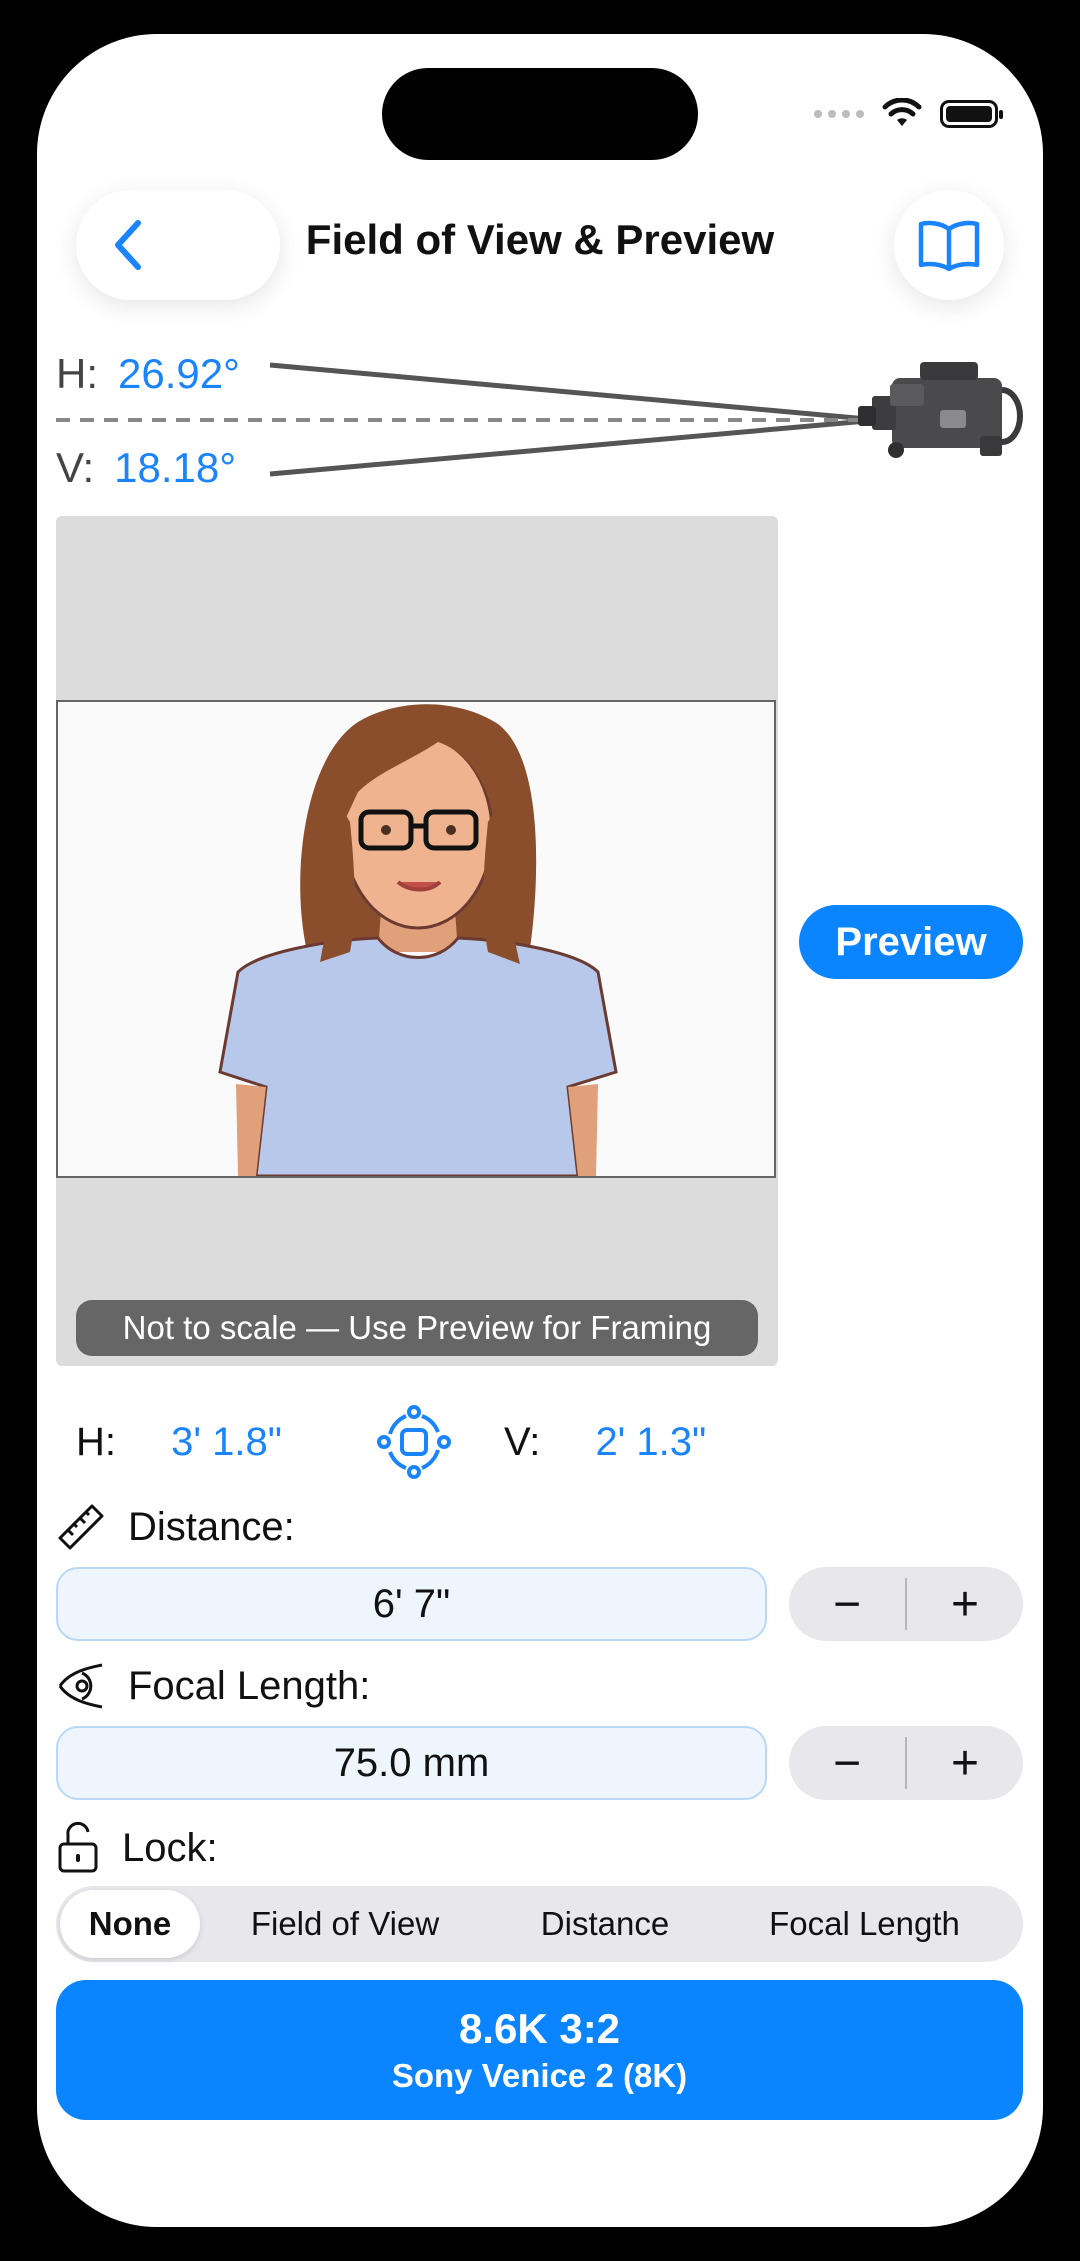  I want to click on camera-model: Sony Venice 2 (8K), so click(539, 2075).